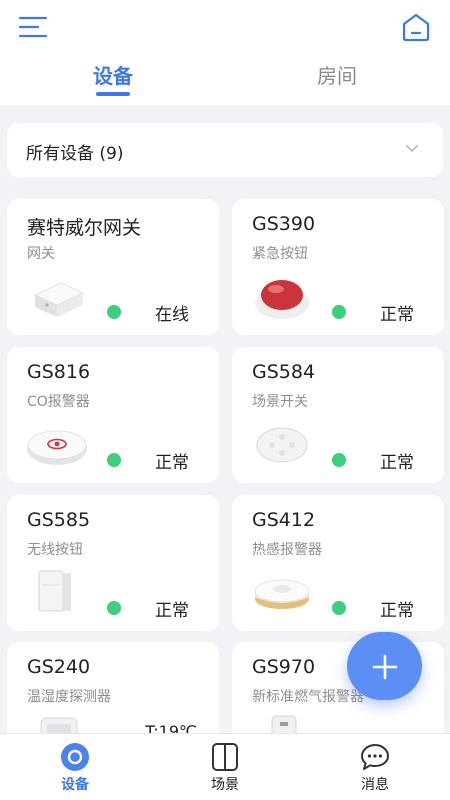 The width and height of the screenshot is (450, 800). What do you see at coordinates (54, 591) in the screenshot?
I see `wireless-button-icon` at bounding box center [54, 591].